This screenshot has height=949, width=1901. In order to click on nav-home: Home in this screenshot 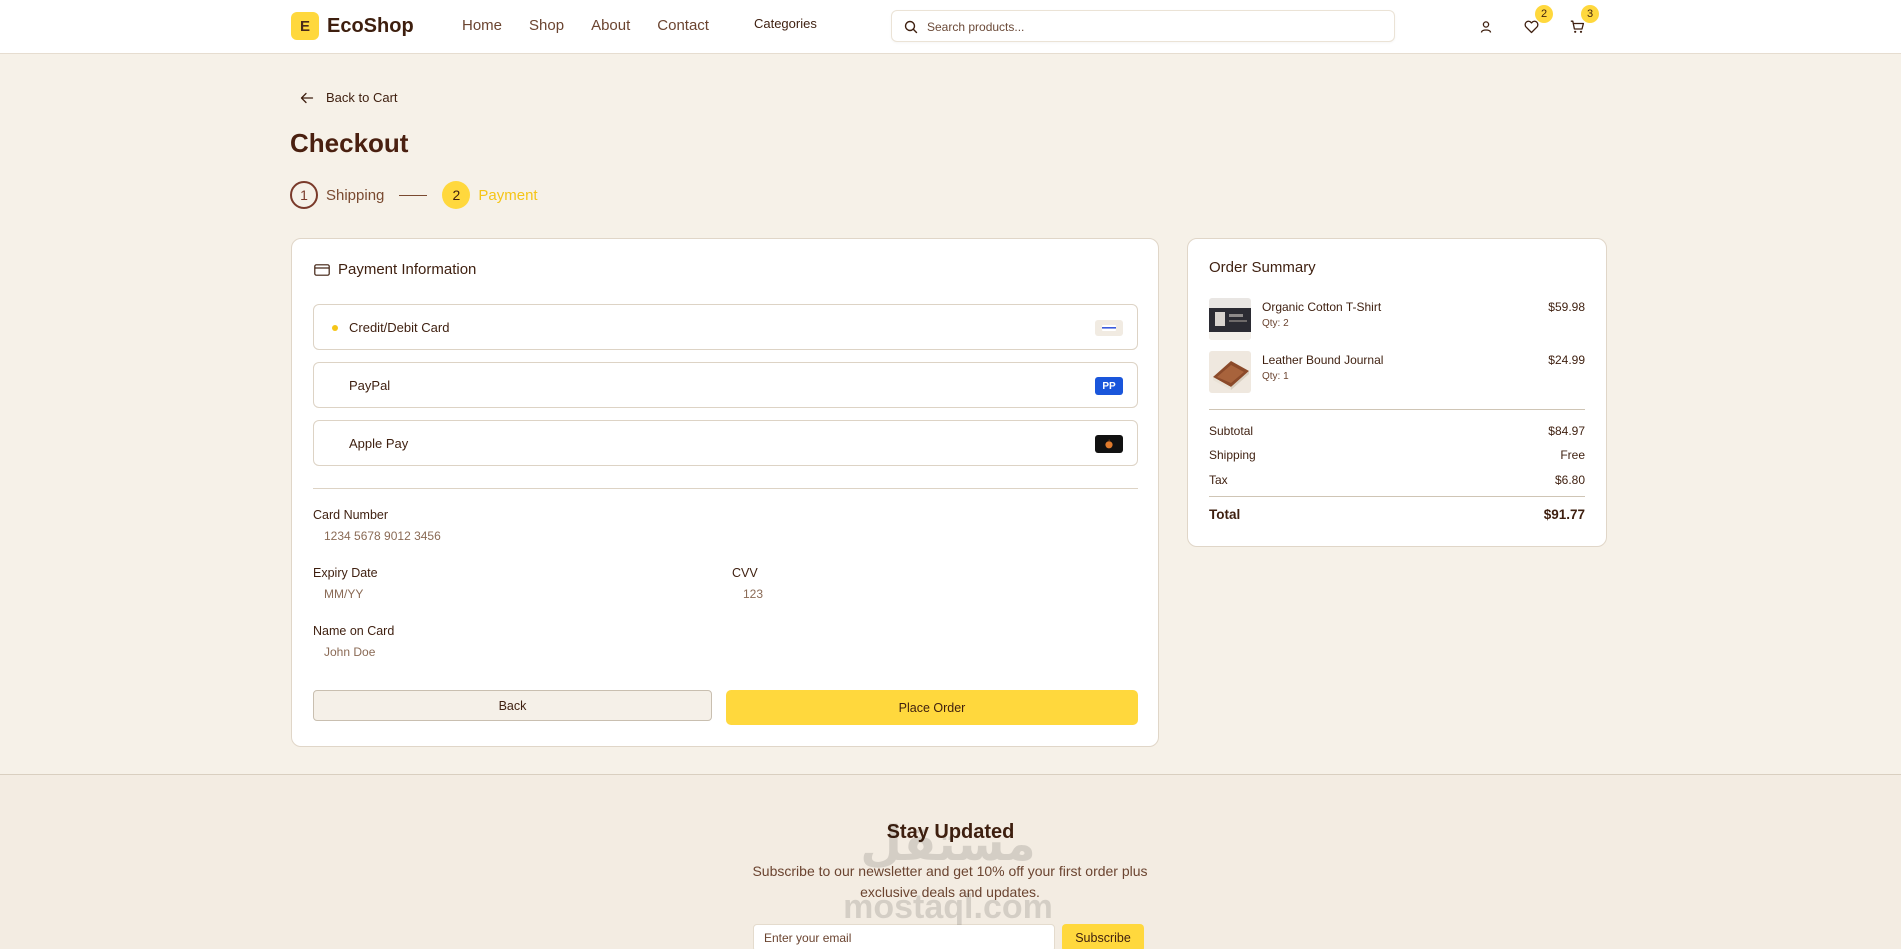, I will do `click(482, 25)`.